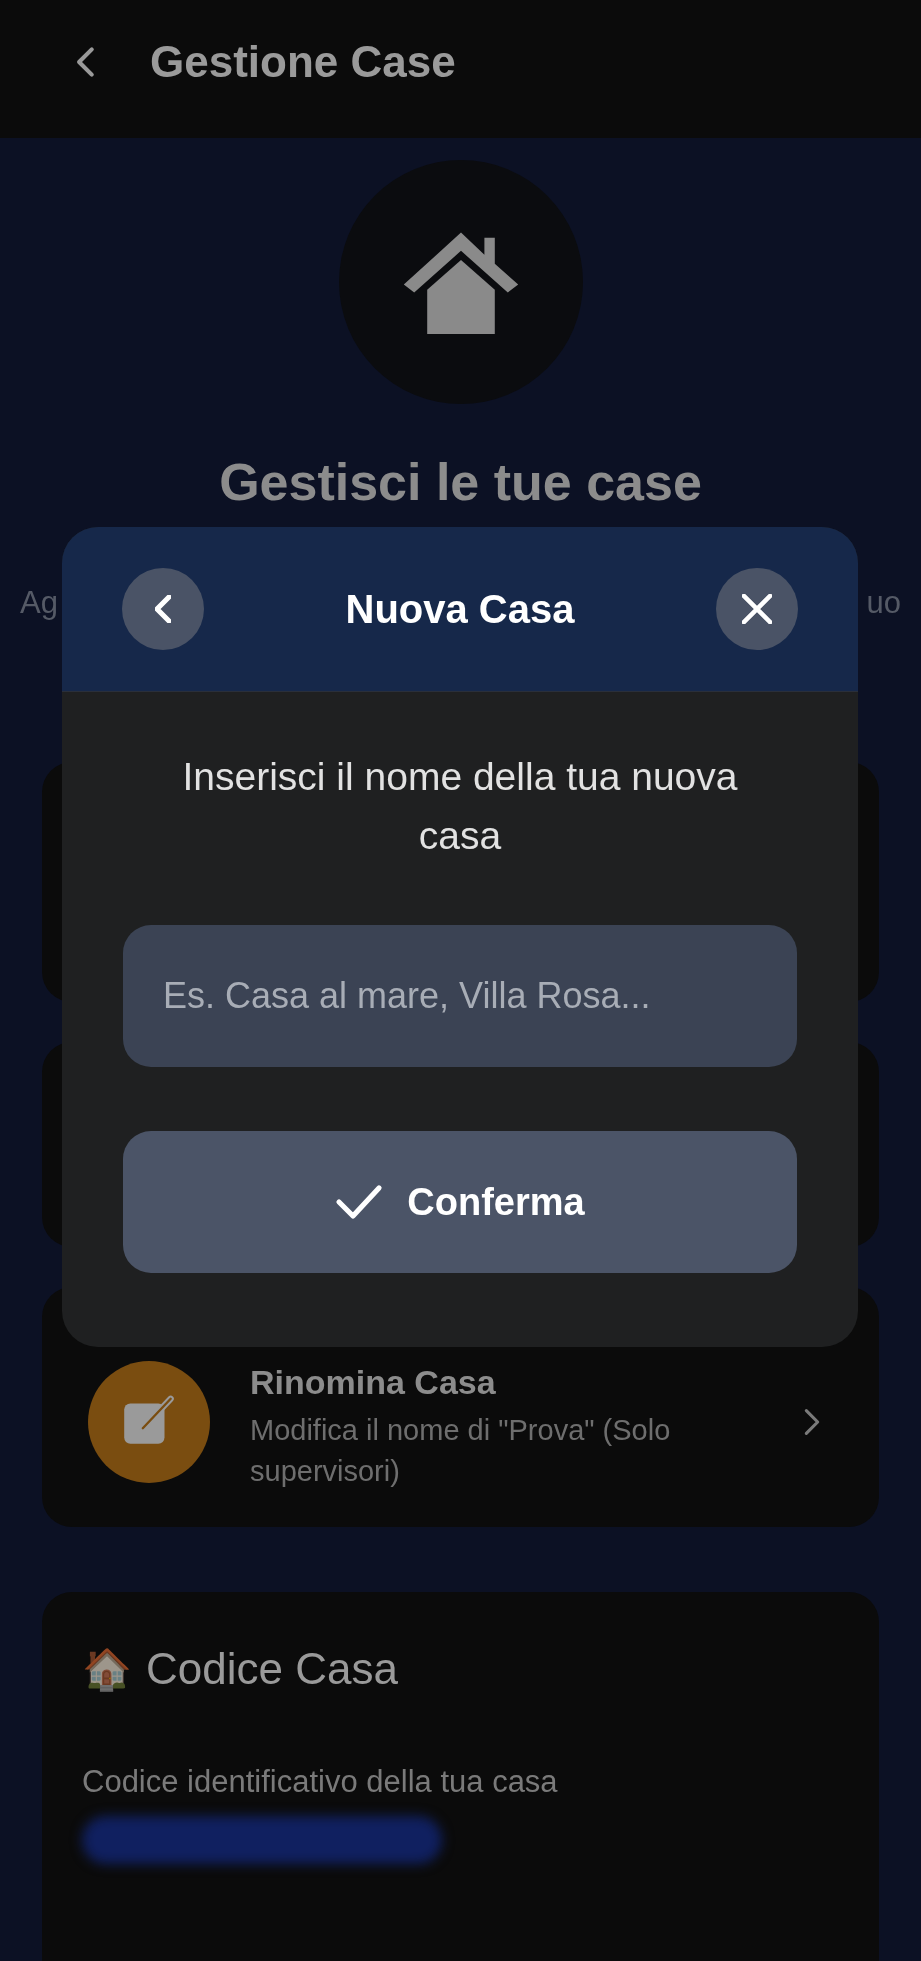 This screenshot has width=921, height=1961. What do you see at coordinates (757, 609) in the screenshot?
I see `close-icon` at bounding box center [757, 609].